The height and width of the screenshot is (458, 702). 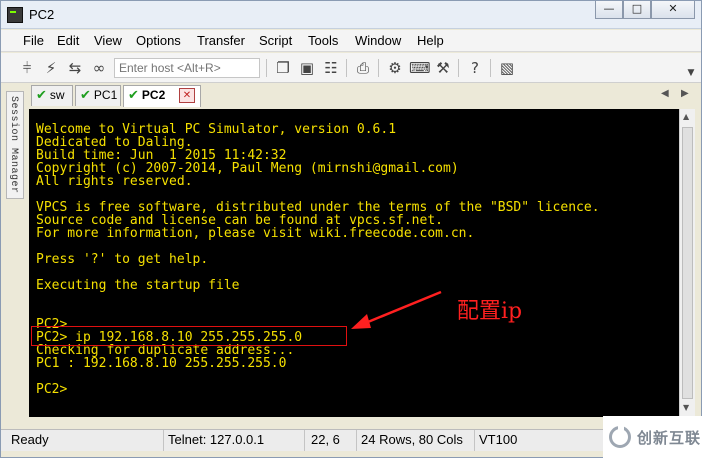 What do you see at coordinates (283, 68) in the screenshot?
I see `copy-icon: ❐` at bounding box center [283, 68].